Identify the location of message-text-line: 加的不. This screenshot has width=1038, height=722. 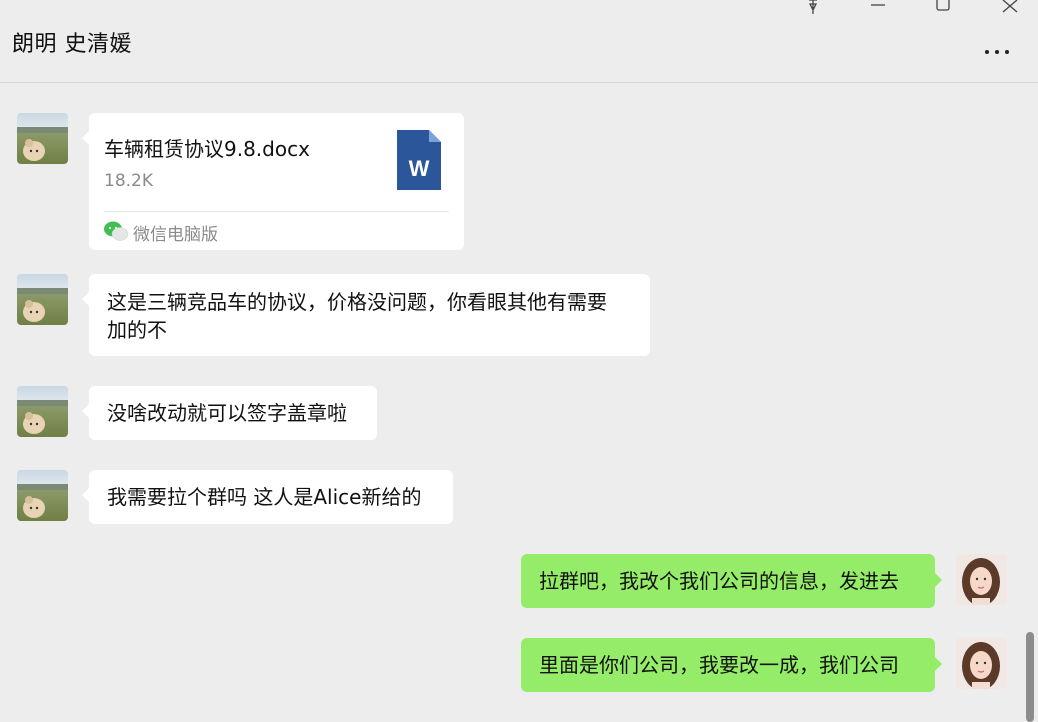
(137, 330).